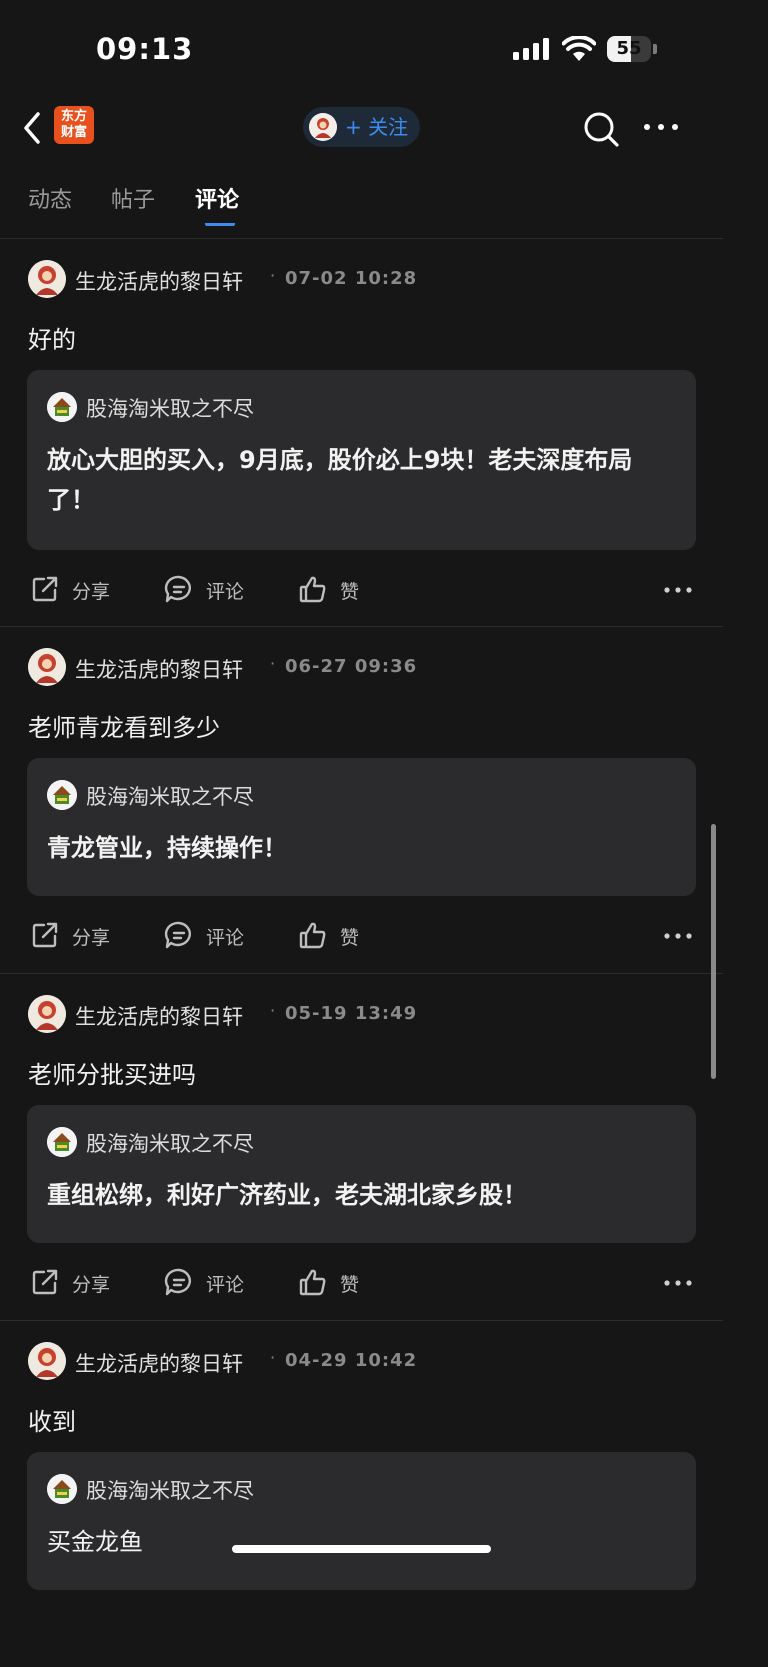 The height and width of the screenshot is (1667, 768). I want to click on timestamp: 07-02 10:28, so click(351, 278).